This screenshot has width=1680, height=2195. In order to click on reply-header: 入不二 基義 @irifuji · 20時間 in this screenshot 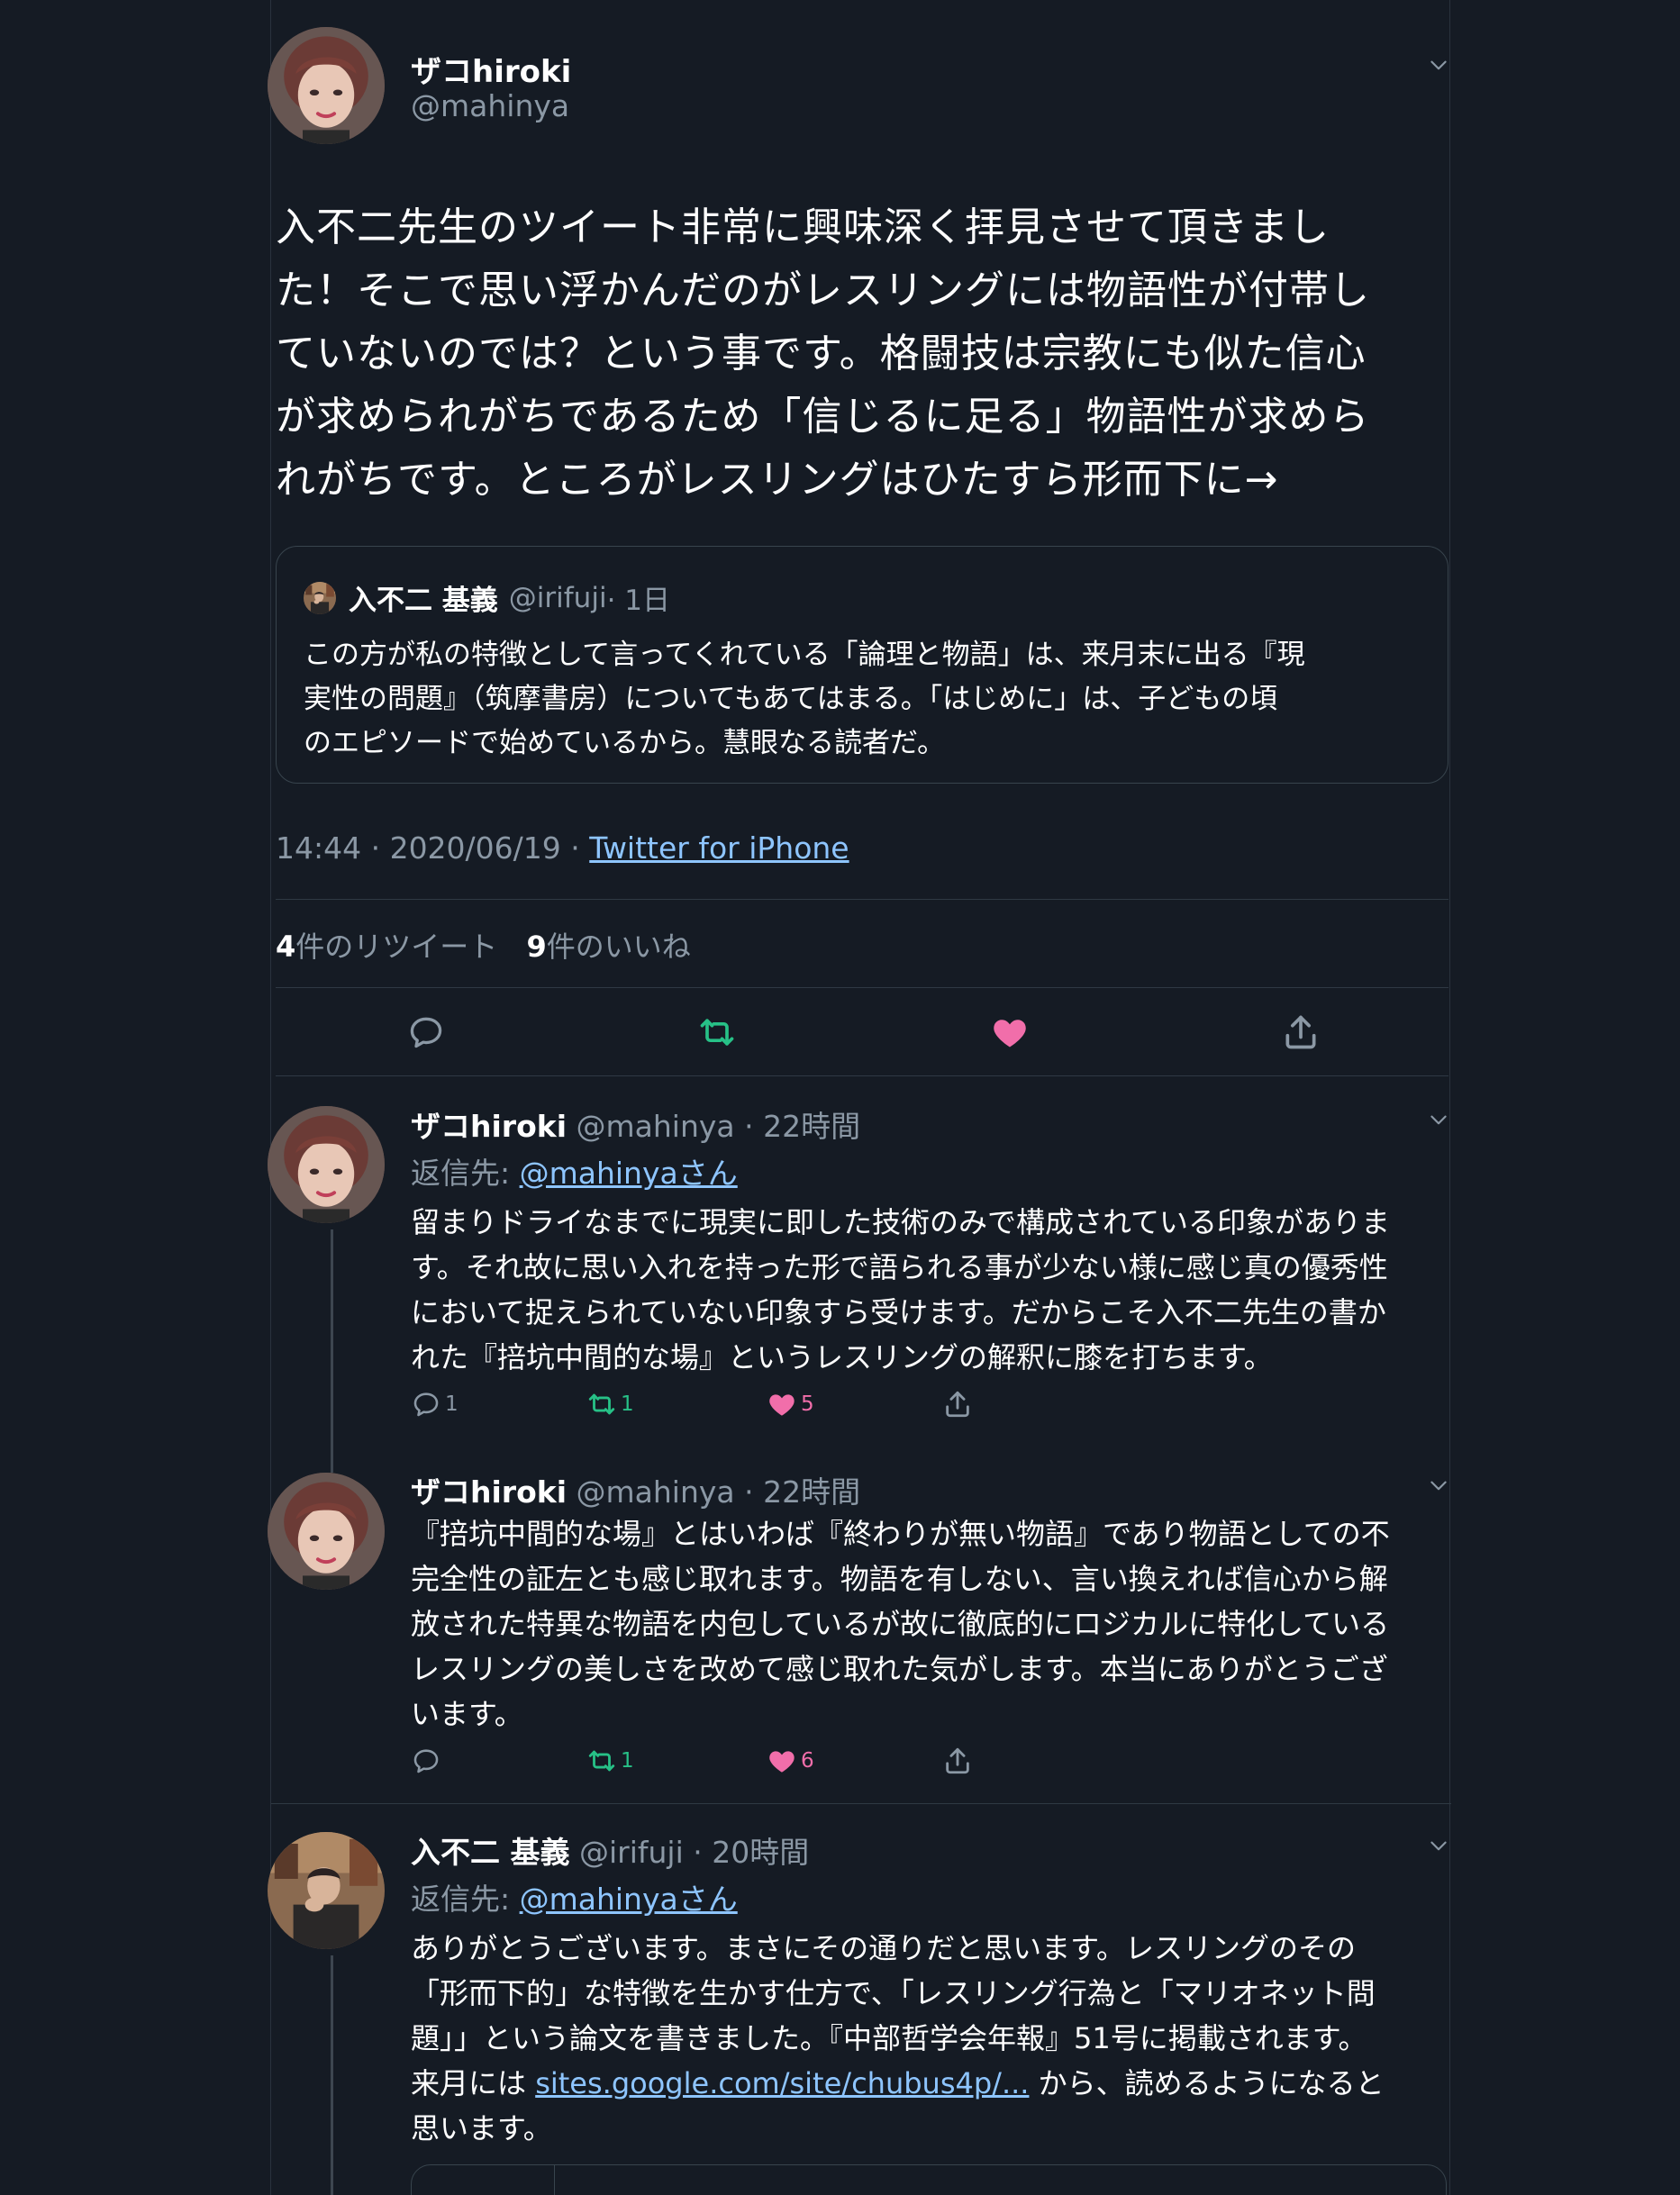, I will do `click(610, 1850)`.